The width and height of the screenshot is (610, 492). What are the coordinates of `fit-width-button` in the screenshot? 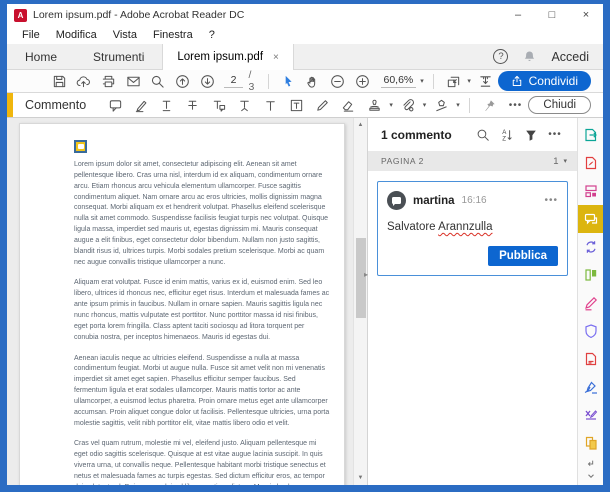 It's located at (485, 81).